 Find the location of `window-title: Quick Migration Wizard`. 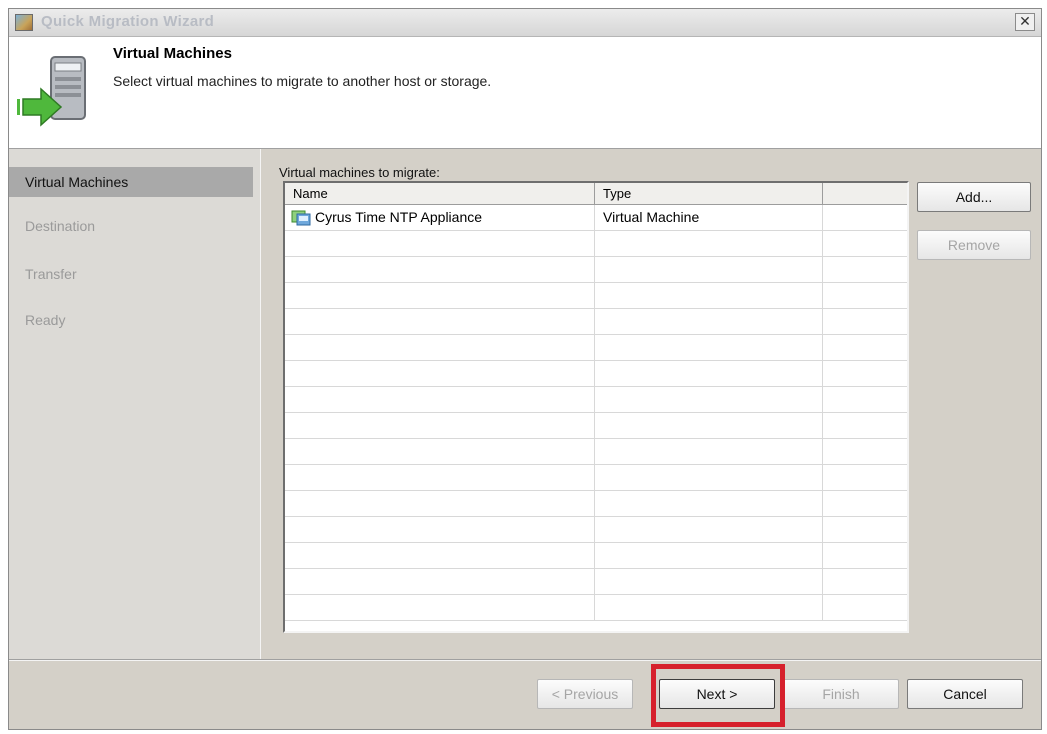

window-title: Quick Migration Wizard is located at coordinates (128, 21).